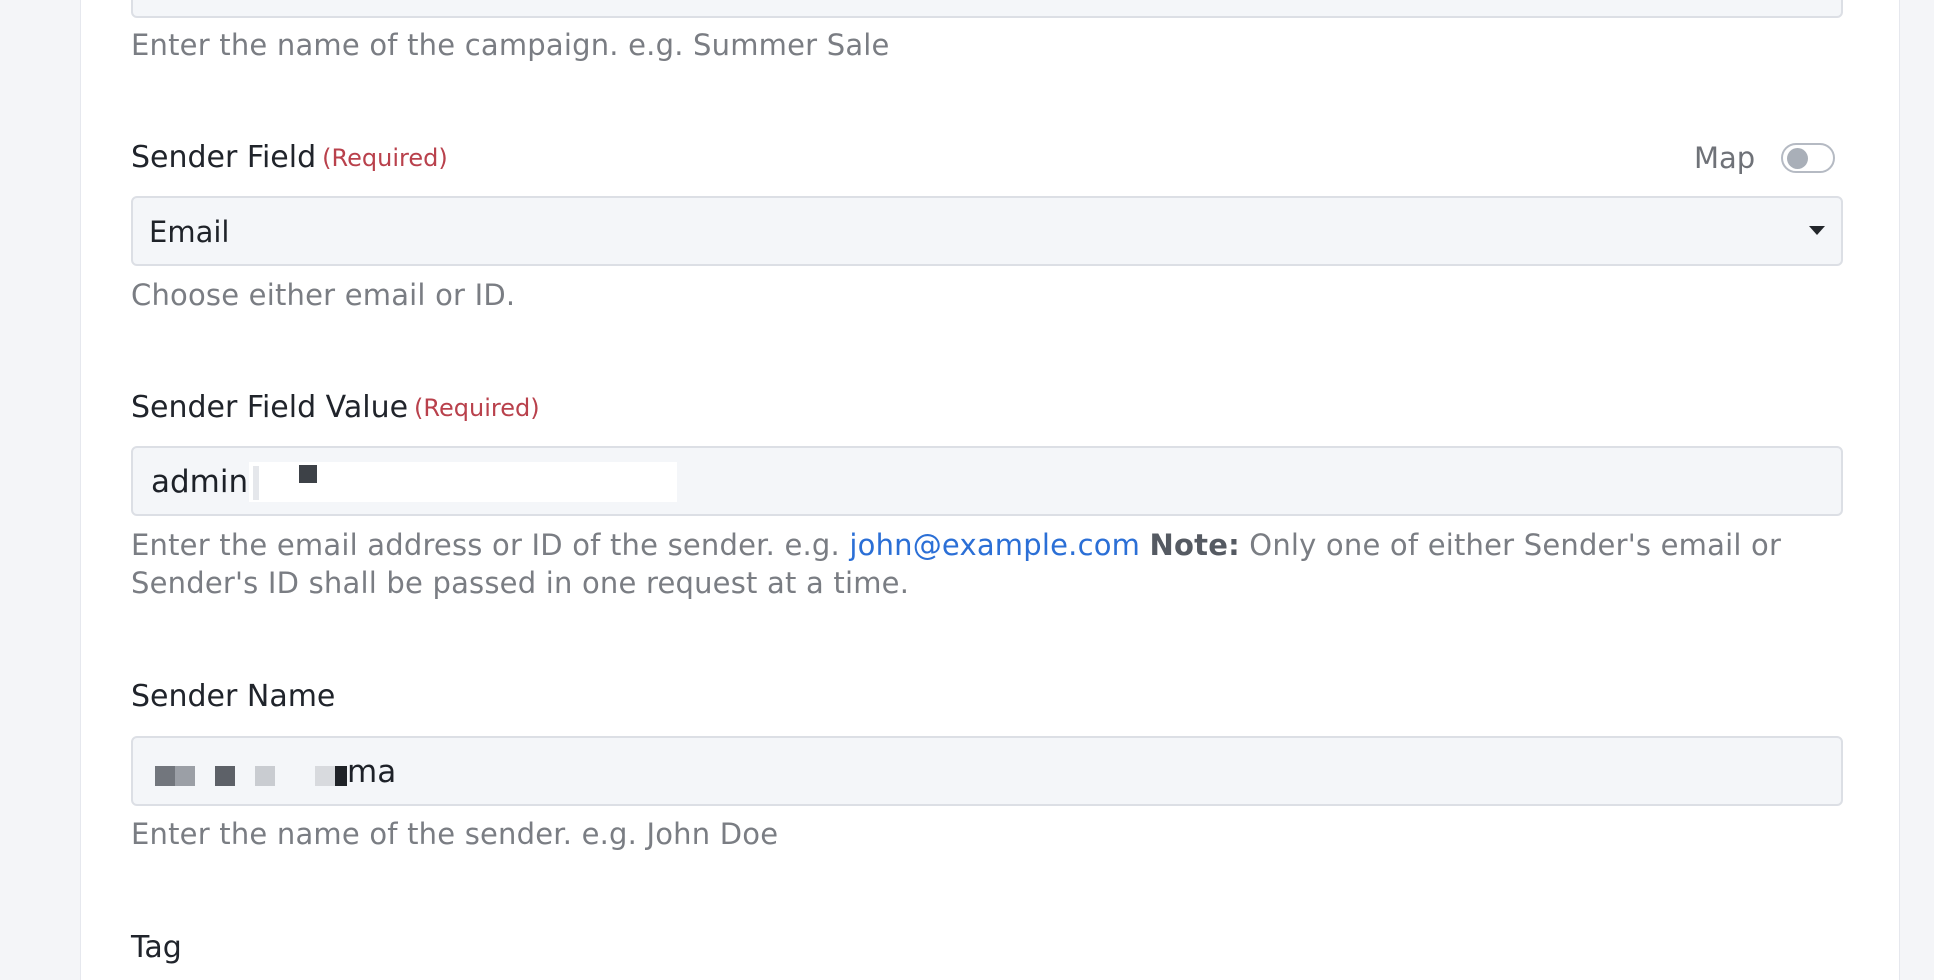  Describe the element at coordinates (1817, 230) in the screenshot. I see `caret-down-icon` at that location.